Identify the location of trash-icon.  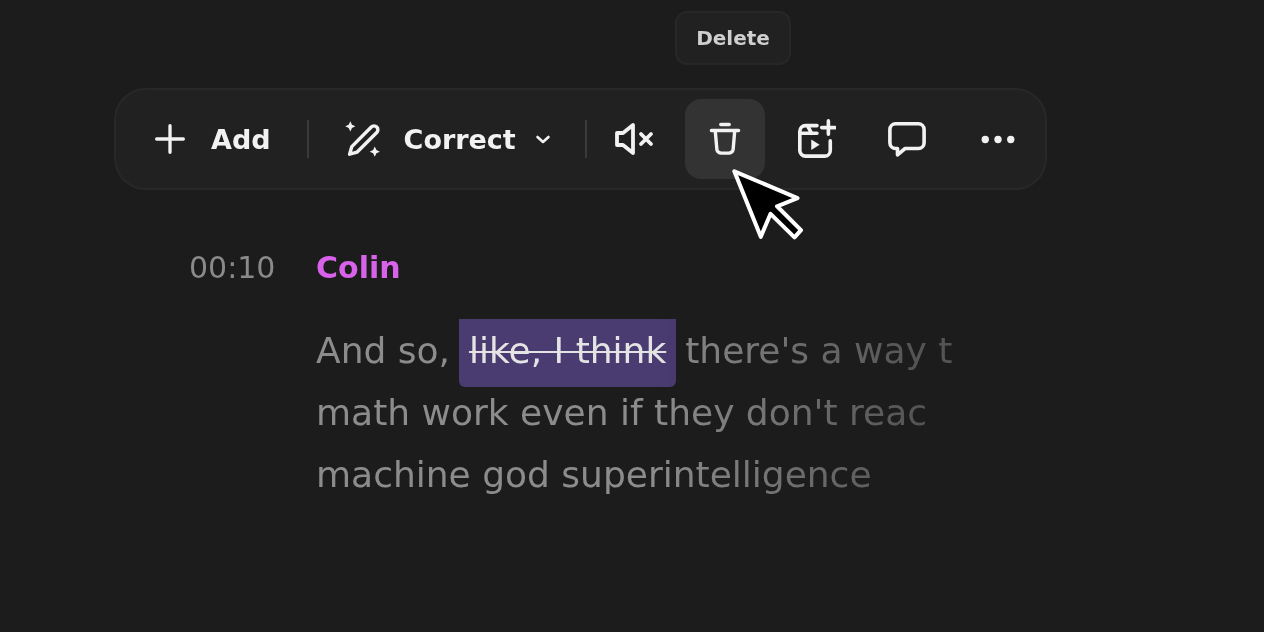
(724, 139).